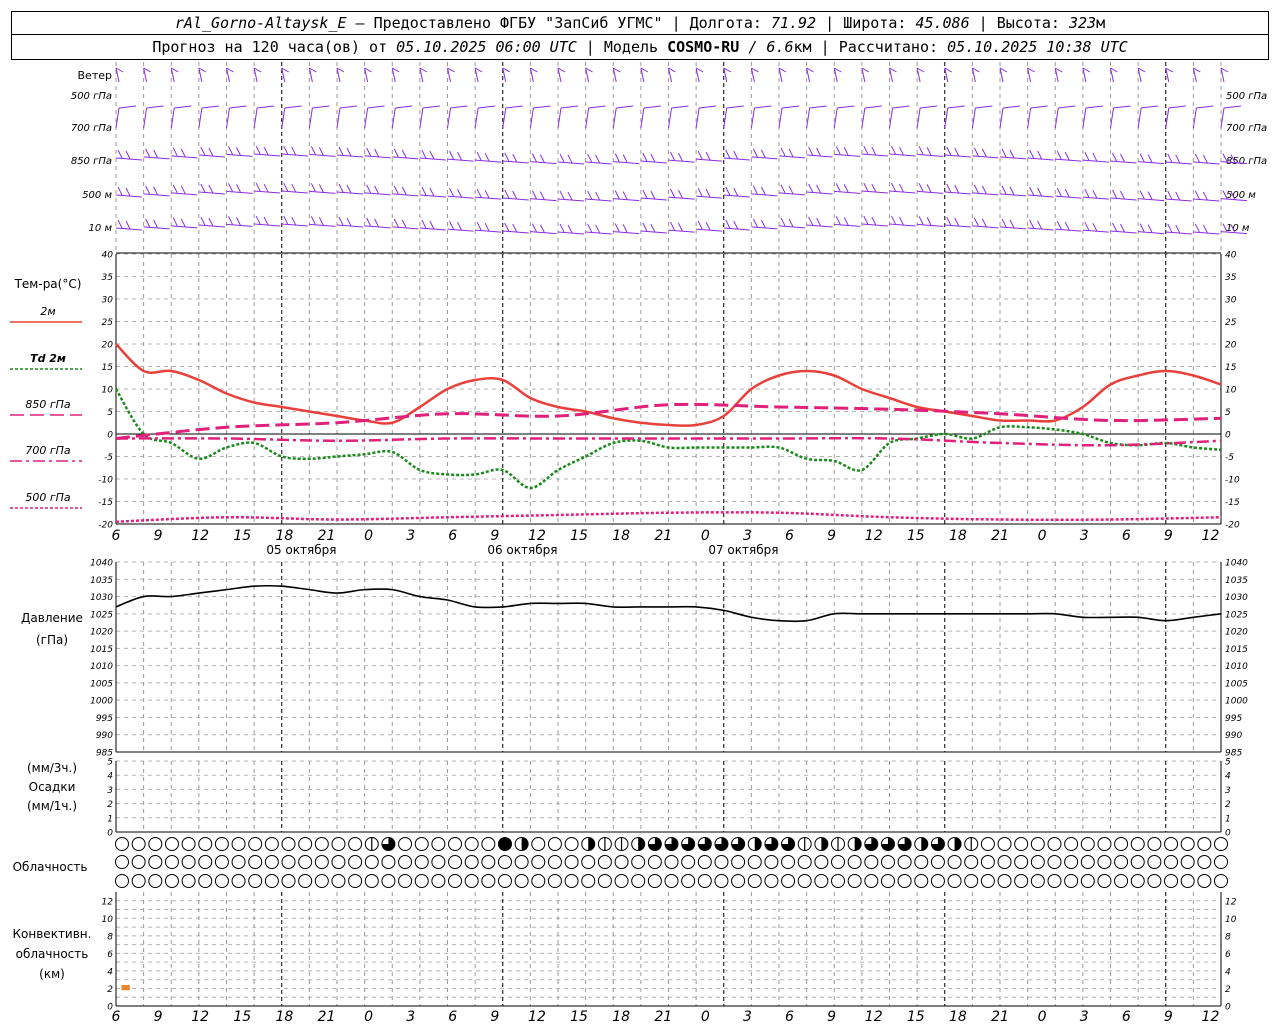 Image resolution: width=1280 pixels, height=1024 pixels. What do you see at coordinates (1246, 128) in the screenshot?
I see `wind-level-label-right: 700 гПа` at bounding box center [1246, 128].